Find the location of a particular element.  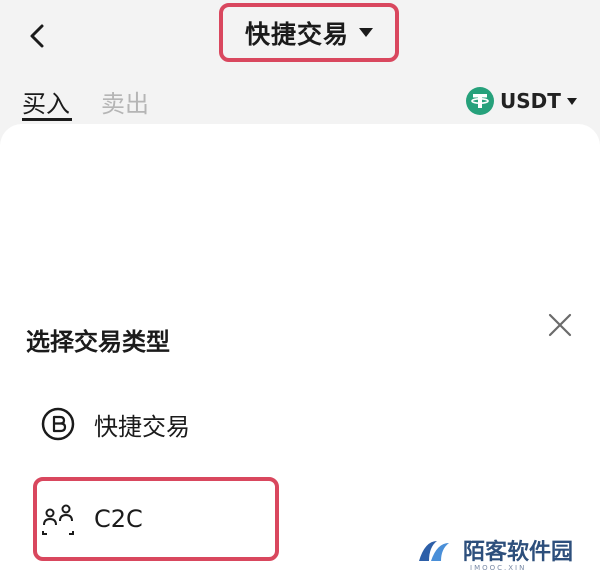

option-quick-trade: 快捷交易 is located at coordinates (115, 424).